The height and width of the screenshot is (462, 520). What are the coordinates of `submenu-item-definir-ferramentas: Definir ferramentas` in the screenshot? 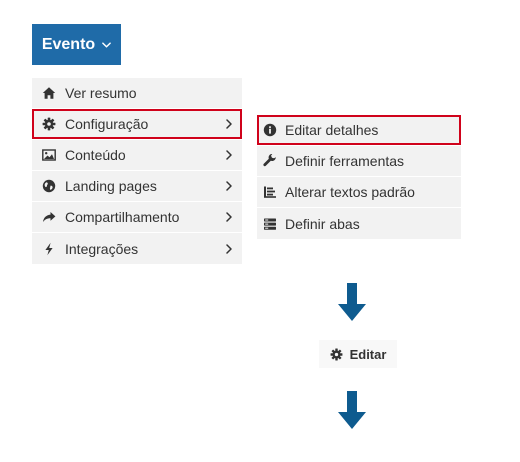 It's located at (359, 161).